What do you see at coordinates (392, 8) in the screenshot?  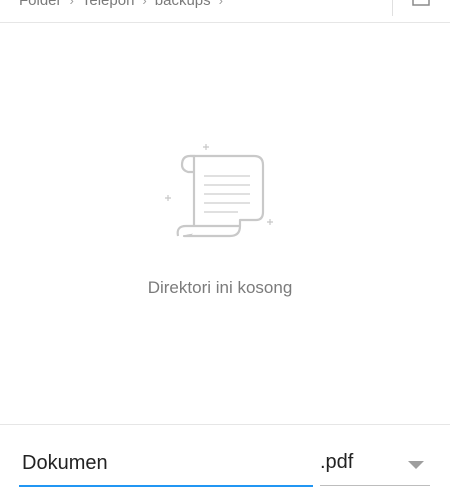 I see `toolbar-divider` at bounding box center [392, 8].